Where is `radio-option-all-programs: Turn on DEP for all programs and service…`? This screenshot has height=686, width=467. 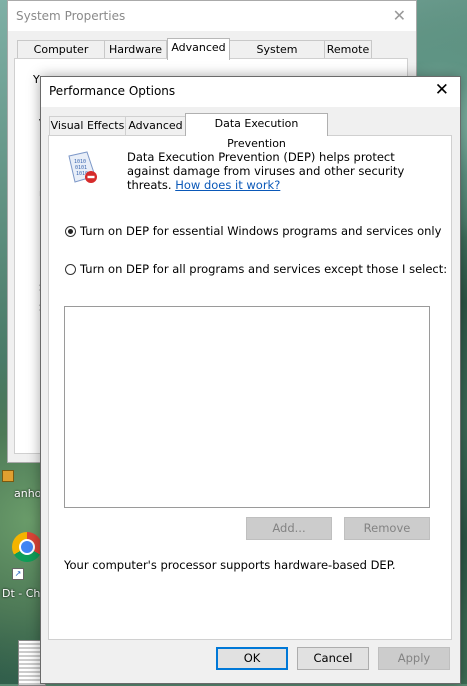 radio-option-all-programs: Turn on DEP for all programs and service… is located at coordinates (256, 269).